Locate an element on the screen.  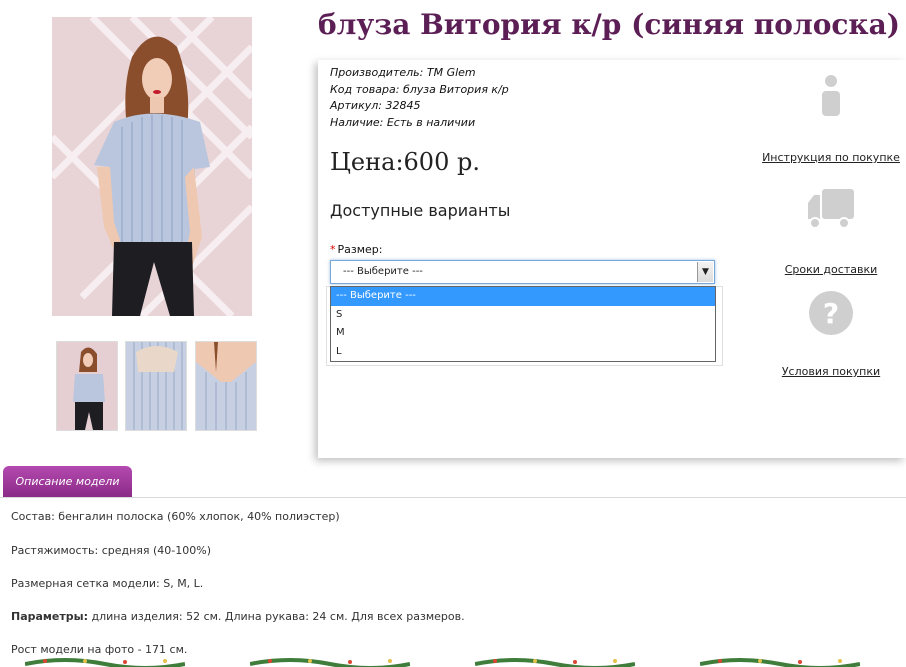
info-block: Инструкция по покупке is located at coordinates (831, 119).